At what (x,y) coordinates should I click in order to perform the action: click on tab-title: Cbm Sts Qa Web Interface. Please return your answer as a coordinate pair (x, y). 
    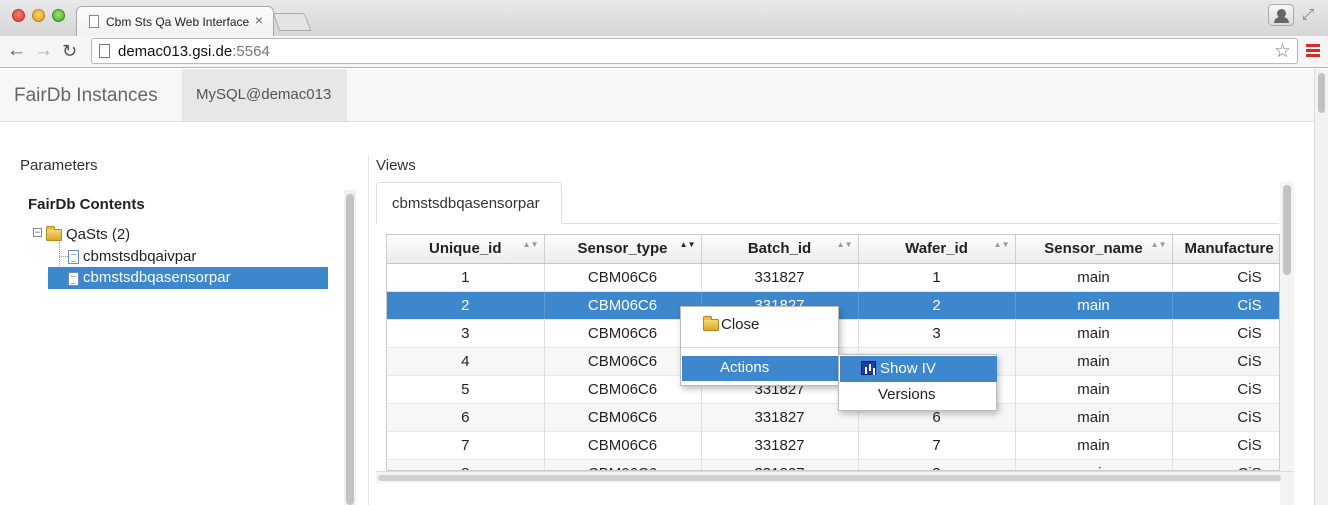
    Looking at the image, I should click on (178, 22).